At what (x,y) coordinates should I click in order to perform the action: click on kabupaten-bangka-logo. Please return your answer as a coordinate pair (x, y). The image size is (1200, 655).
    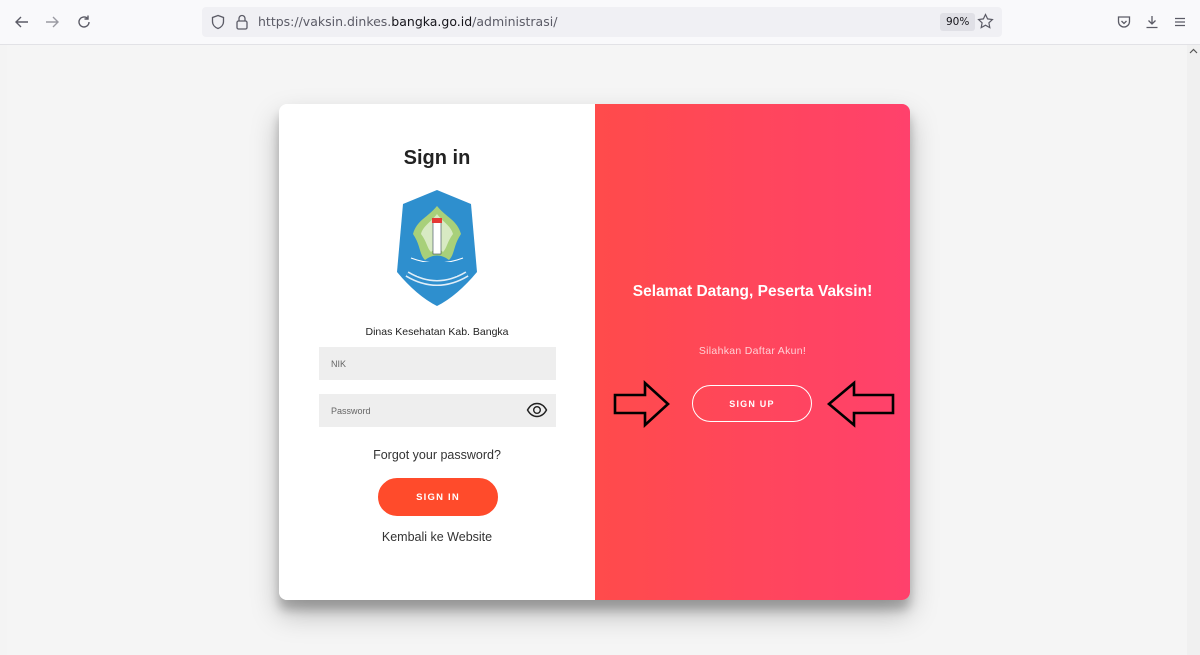
    Looking at the image, I should click on (437, 248).